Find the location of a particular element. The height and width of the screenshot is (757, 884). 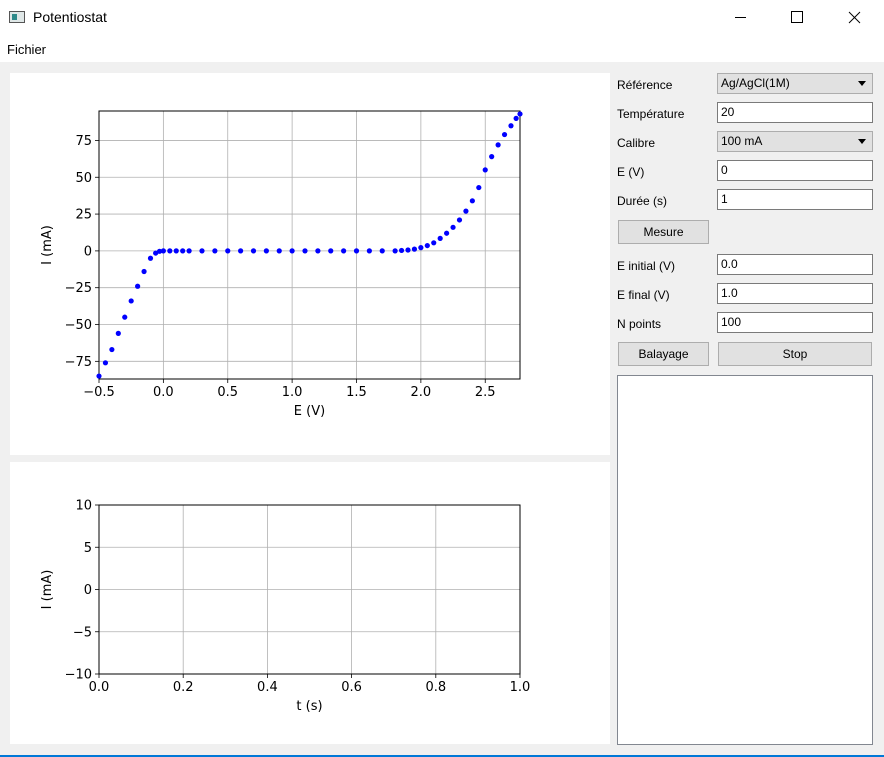

e-label: E (V) is located at coordinates (631, 172).